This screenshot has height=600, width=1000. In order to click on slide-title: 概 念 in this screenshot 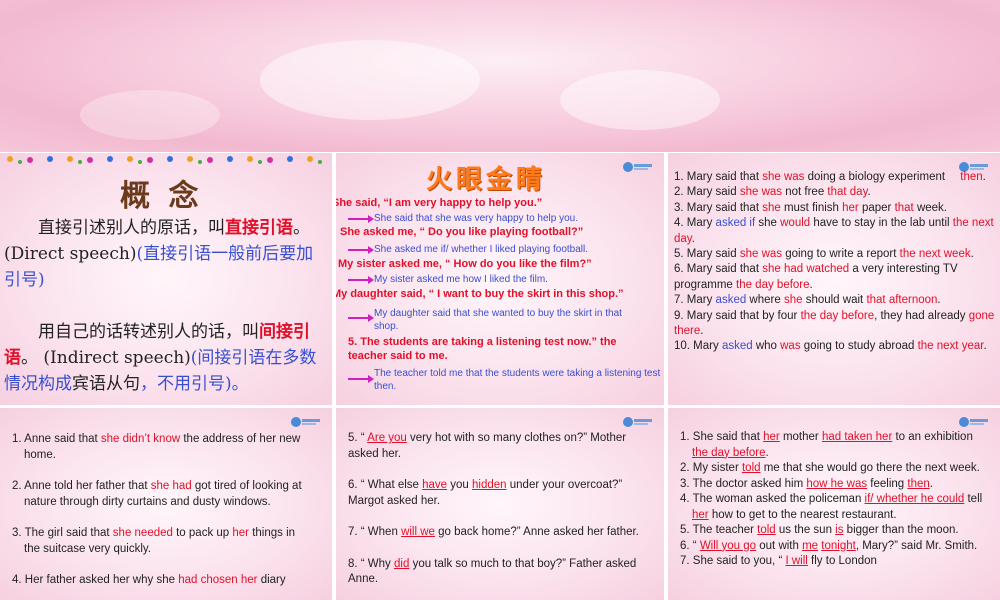, I will do `click(161, 196)`.